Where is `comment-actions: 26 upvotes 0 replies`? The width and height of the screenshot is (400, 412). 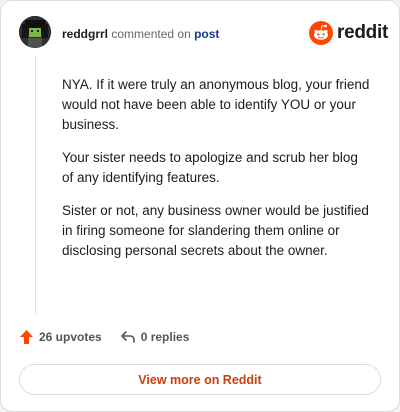
comment-actions: 26 upvotes 0 replies is located at coordinates (104, 337).